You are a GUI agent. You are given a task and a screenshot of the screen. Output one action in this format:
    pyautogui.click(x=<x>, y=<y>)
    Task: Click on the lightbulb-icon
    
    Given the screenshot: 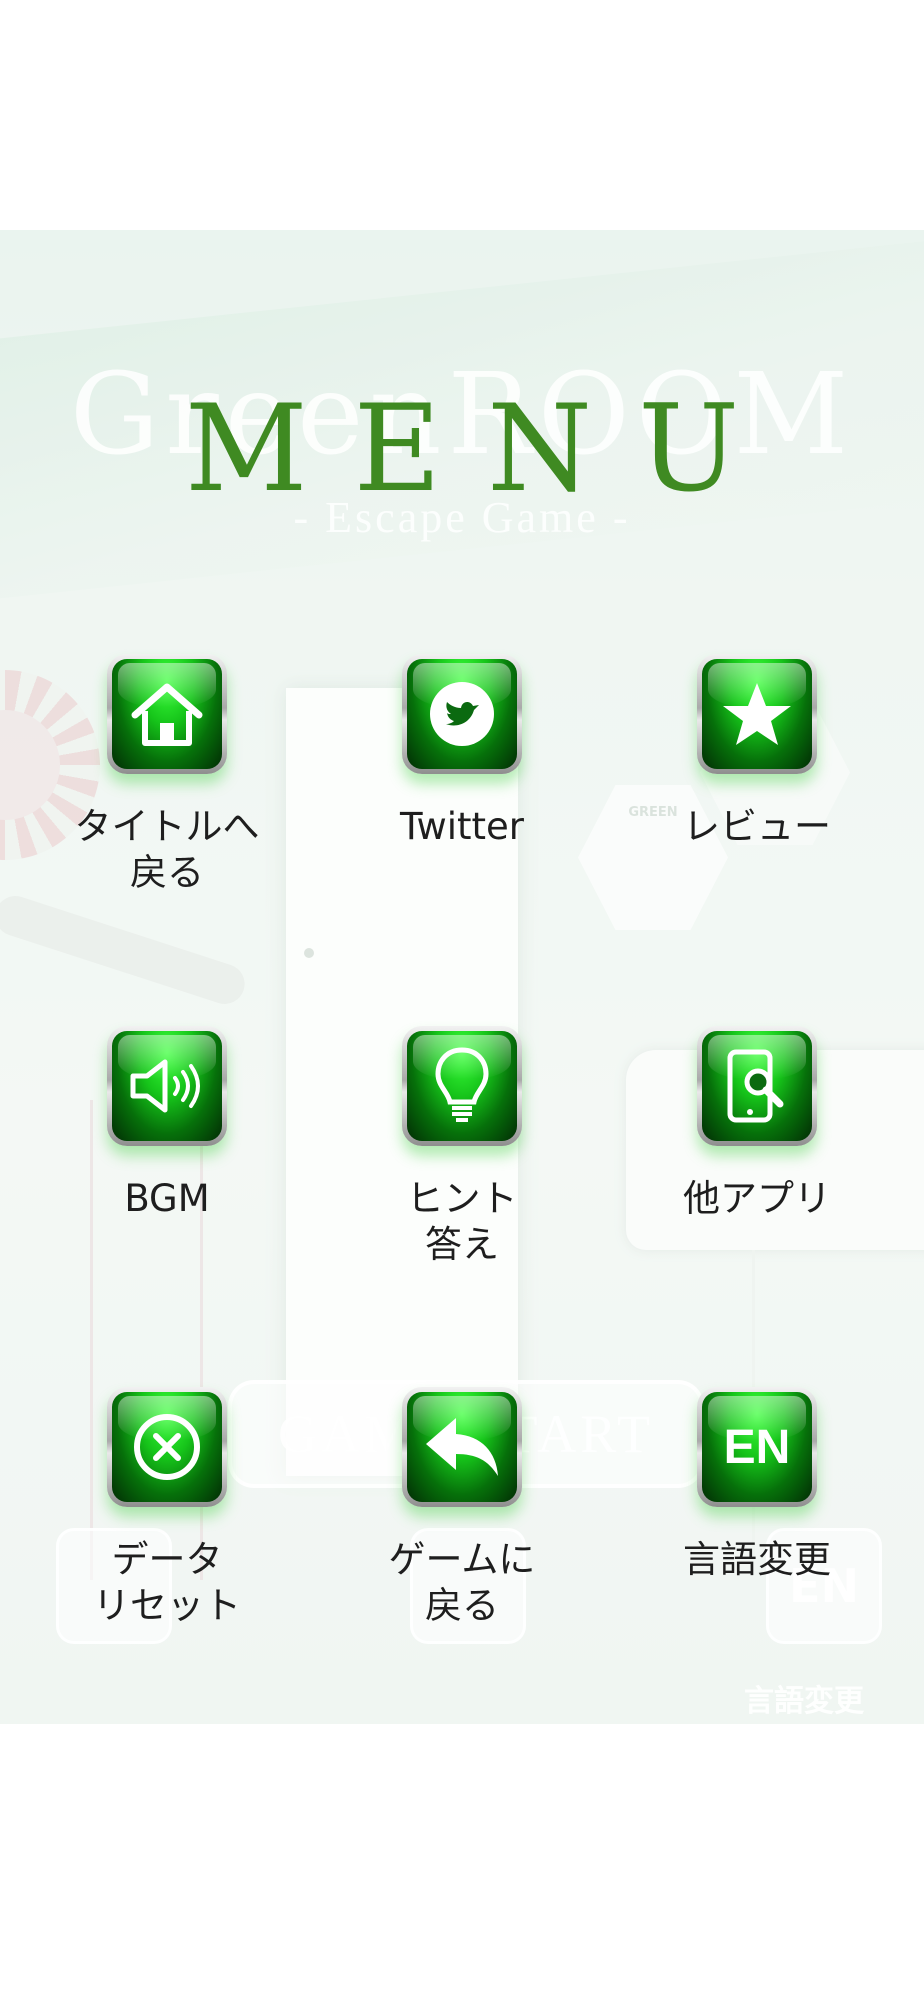 What is the action you would take?
    pyautogui.click(x=462, y=1084)
    